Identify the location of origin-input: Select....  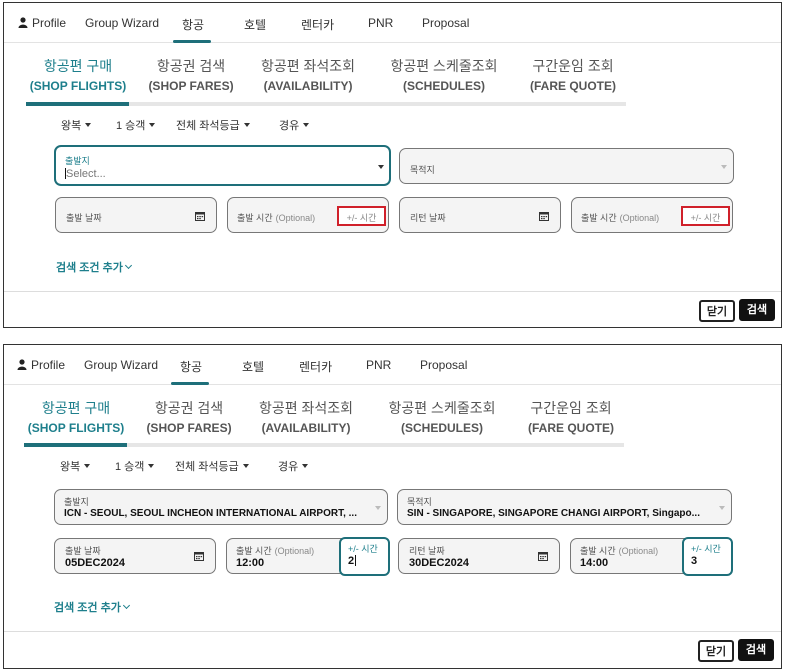
(85, 174).